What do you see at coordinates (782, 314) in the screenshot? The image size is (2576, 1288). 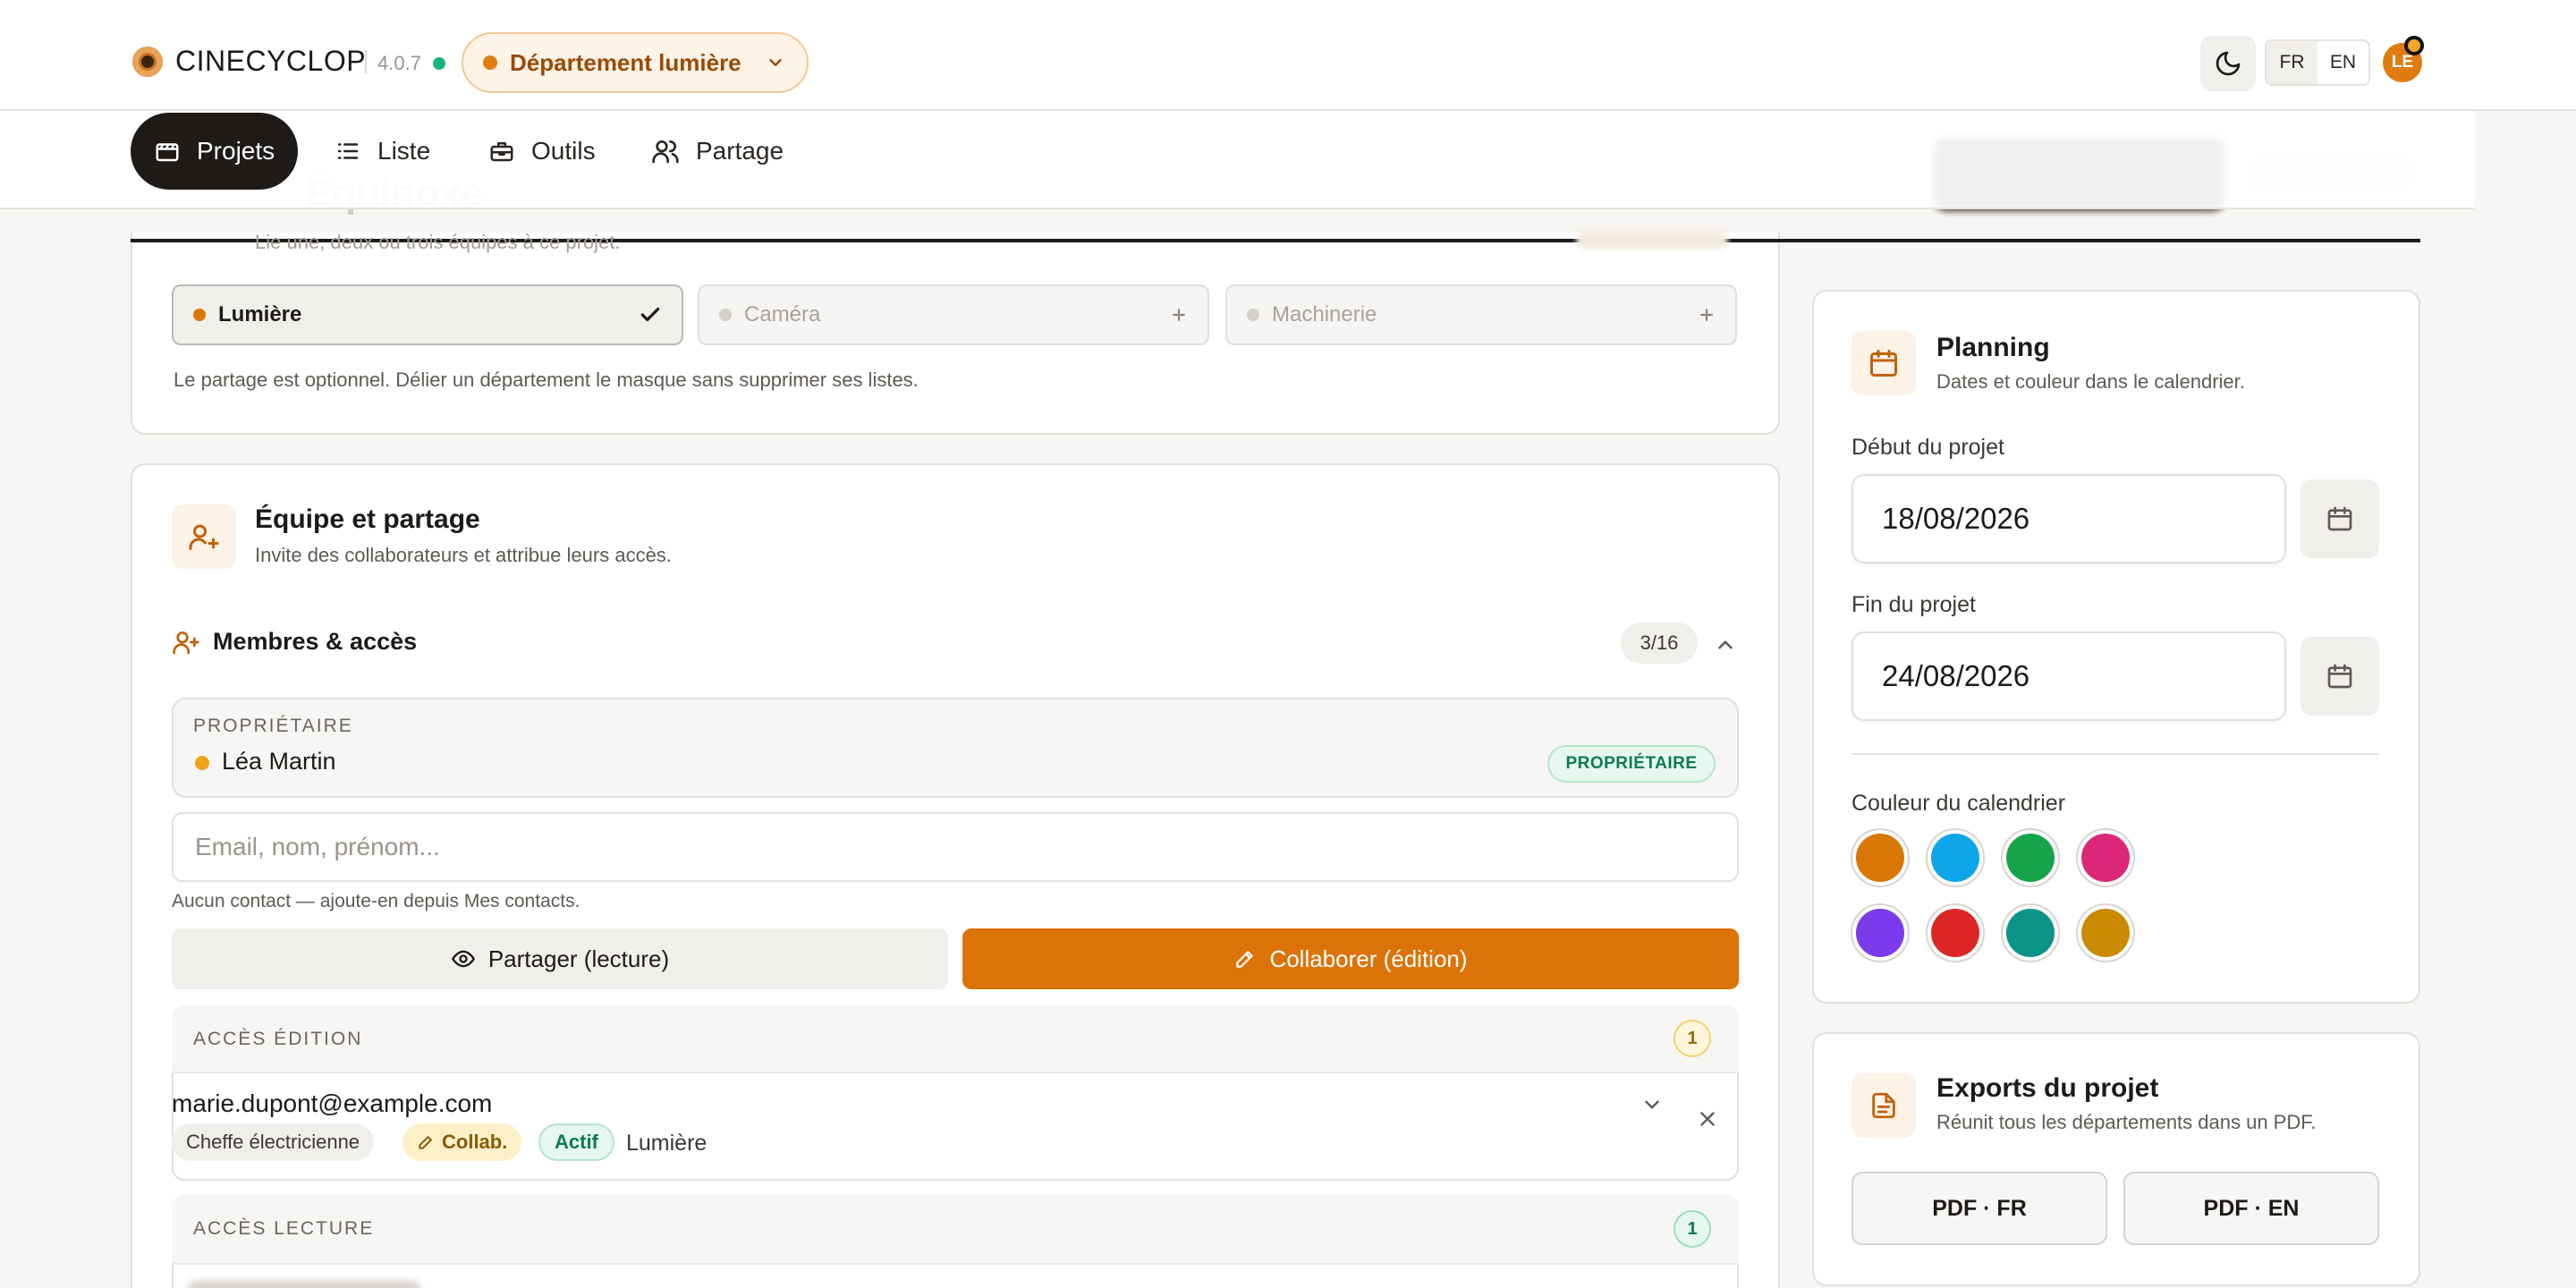 I see `department-option-label: Caméra` at bounding box center [782, 314].